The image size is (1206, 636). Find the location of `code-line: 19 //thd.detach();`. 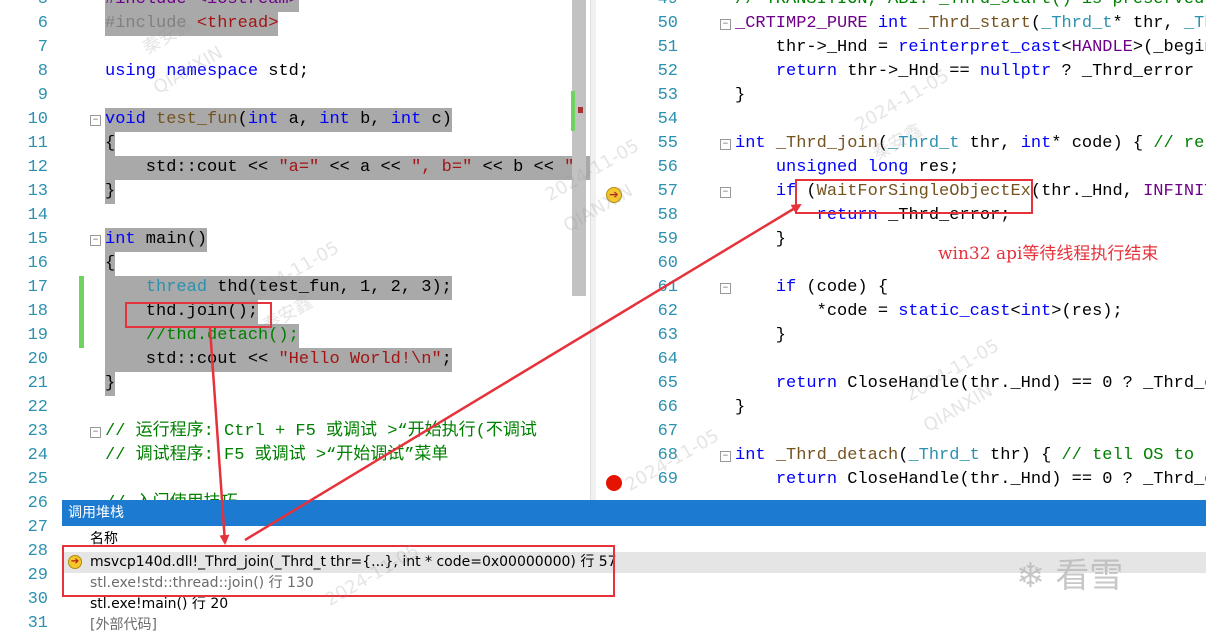

code-line: 19 //thd.detach(); is located at coordinates (295, 336).